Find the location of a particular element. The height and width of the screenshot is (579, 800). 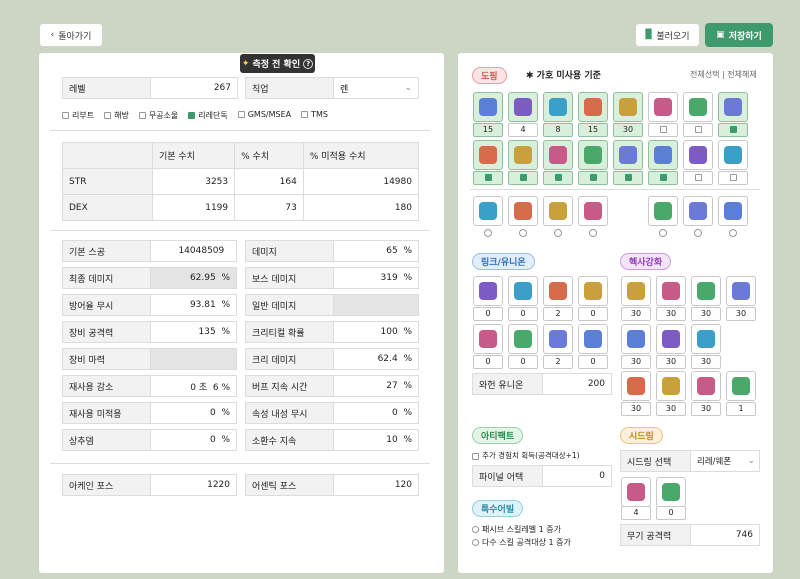

stat-row: 데미지 65 % is located at coordinates (332, 251).